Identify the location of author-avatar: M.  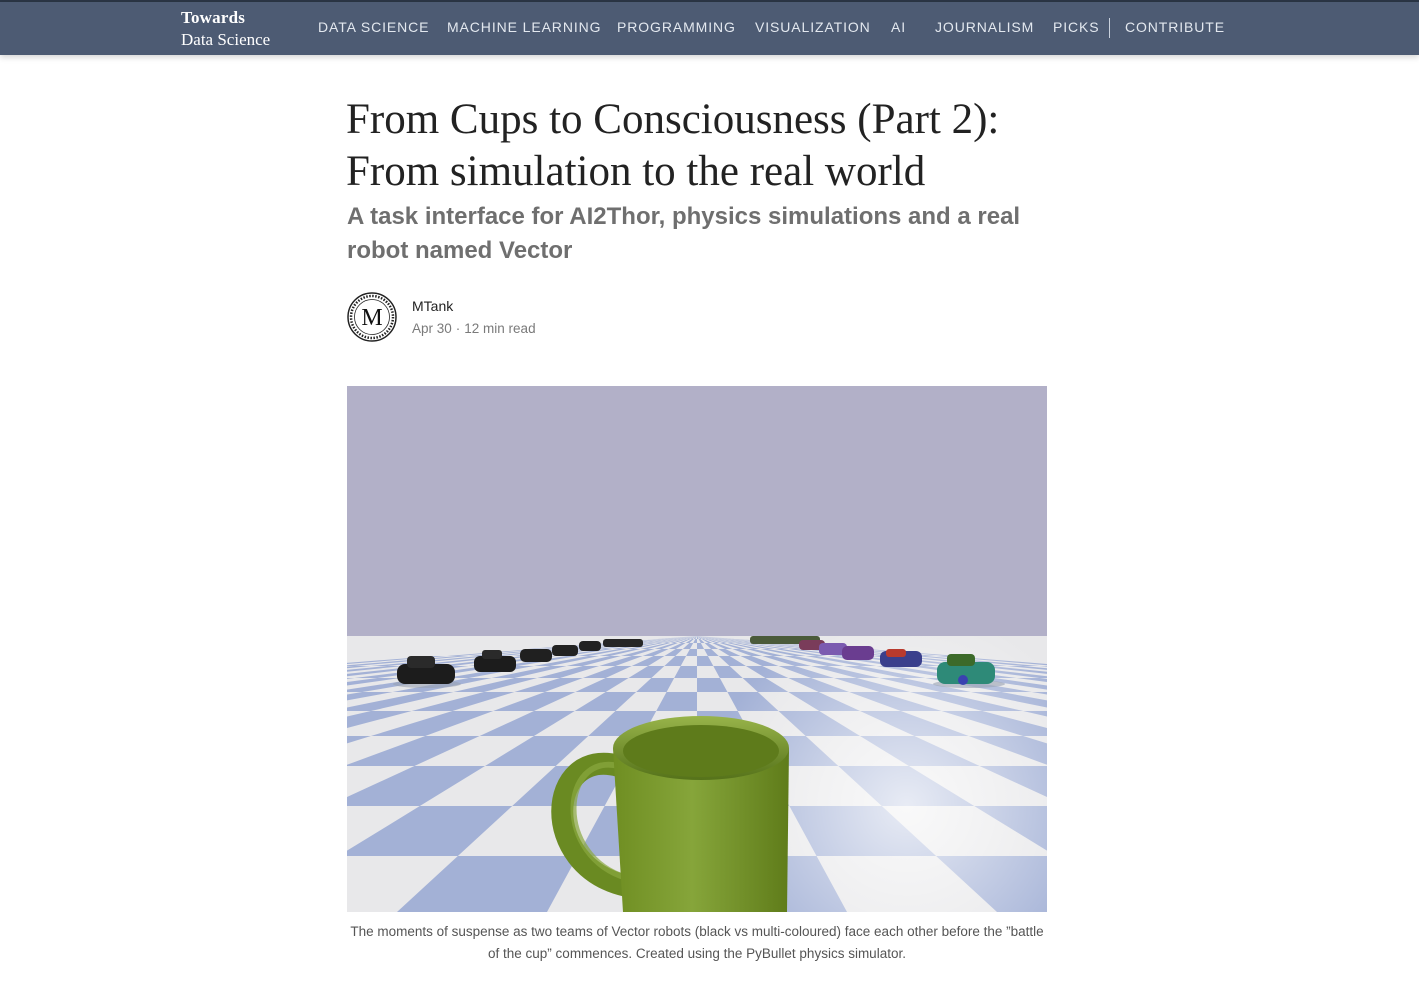
(372, 317).